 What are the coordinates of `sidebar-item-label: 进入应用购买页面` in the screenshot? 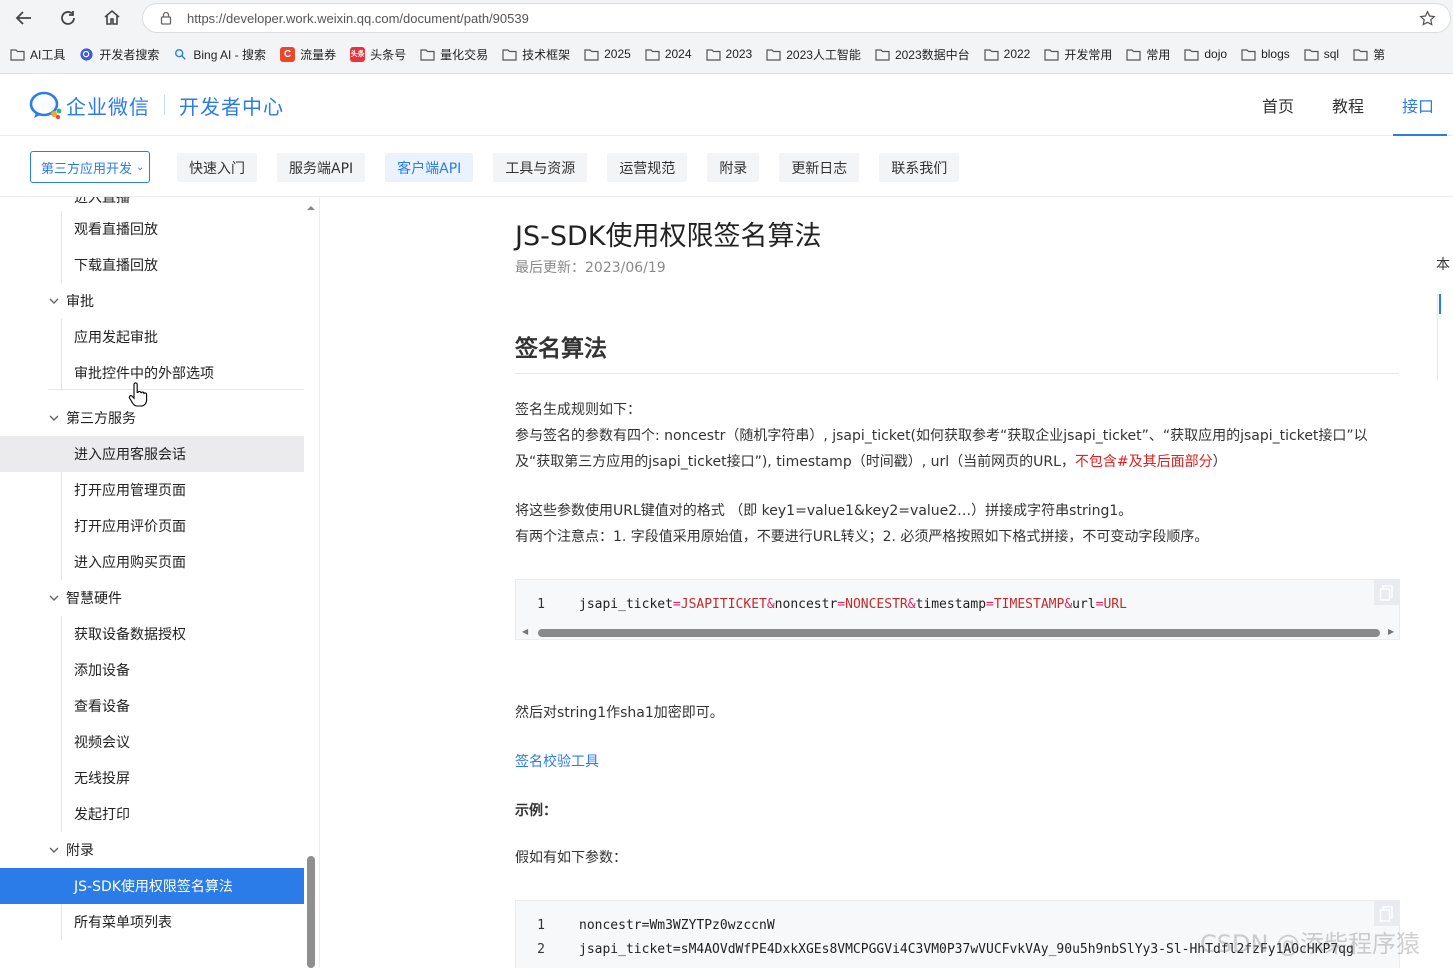 It's located at (130, 563).